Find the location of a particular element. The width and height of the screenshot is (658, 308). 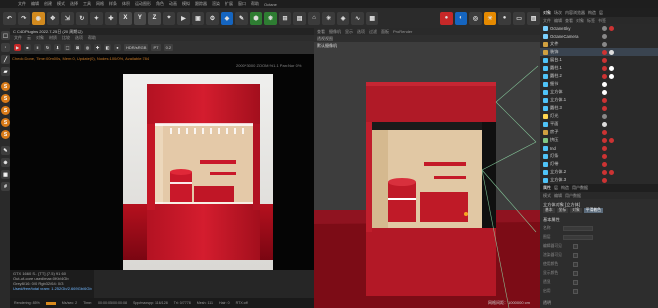

menu-item-18: Octane is located at coordinates (270, 4).